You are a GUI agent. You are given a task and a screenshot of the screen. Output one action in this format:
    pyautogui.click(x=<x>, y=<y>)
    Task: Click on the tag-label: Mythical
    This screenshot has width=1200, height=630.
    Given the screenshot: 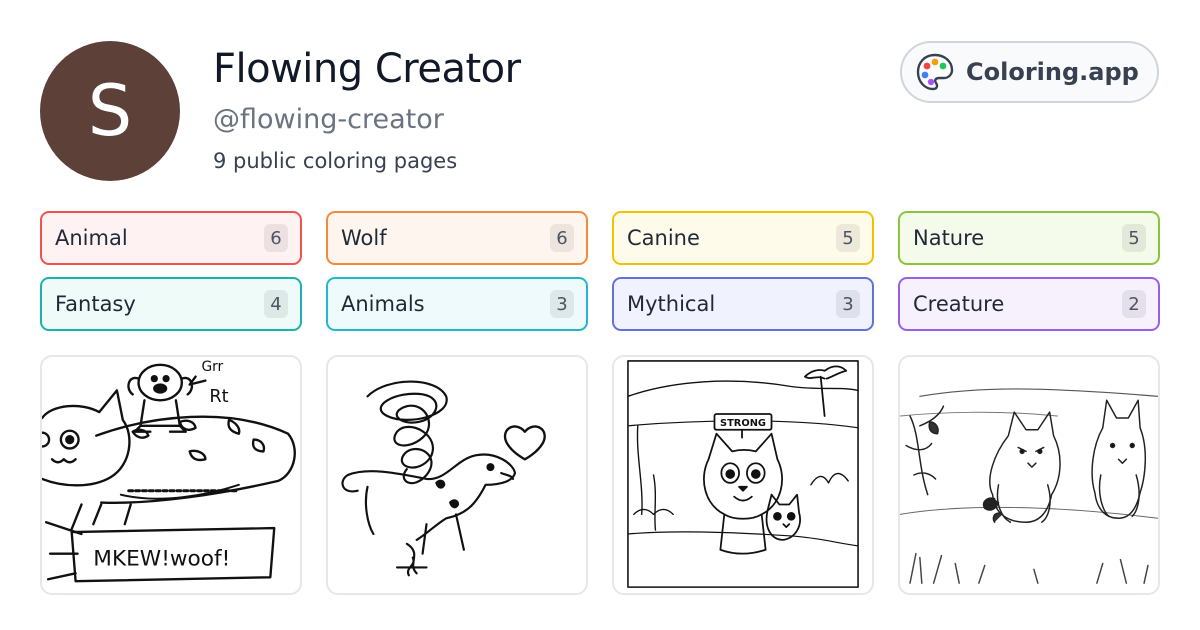 What is the action you would take?
    pyautogui.click(x=671, y=304)
    